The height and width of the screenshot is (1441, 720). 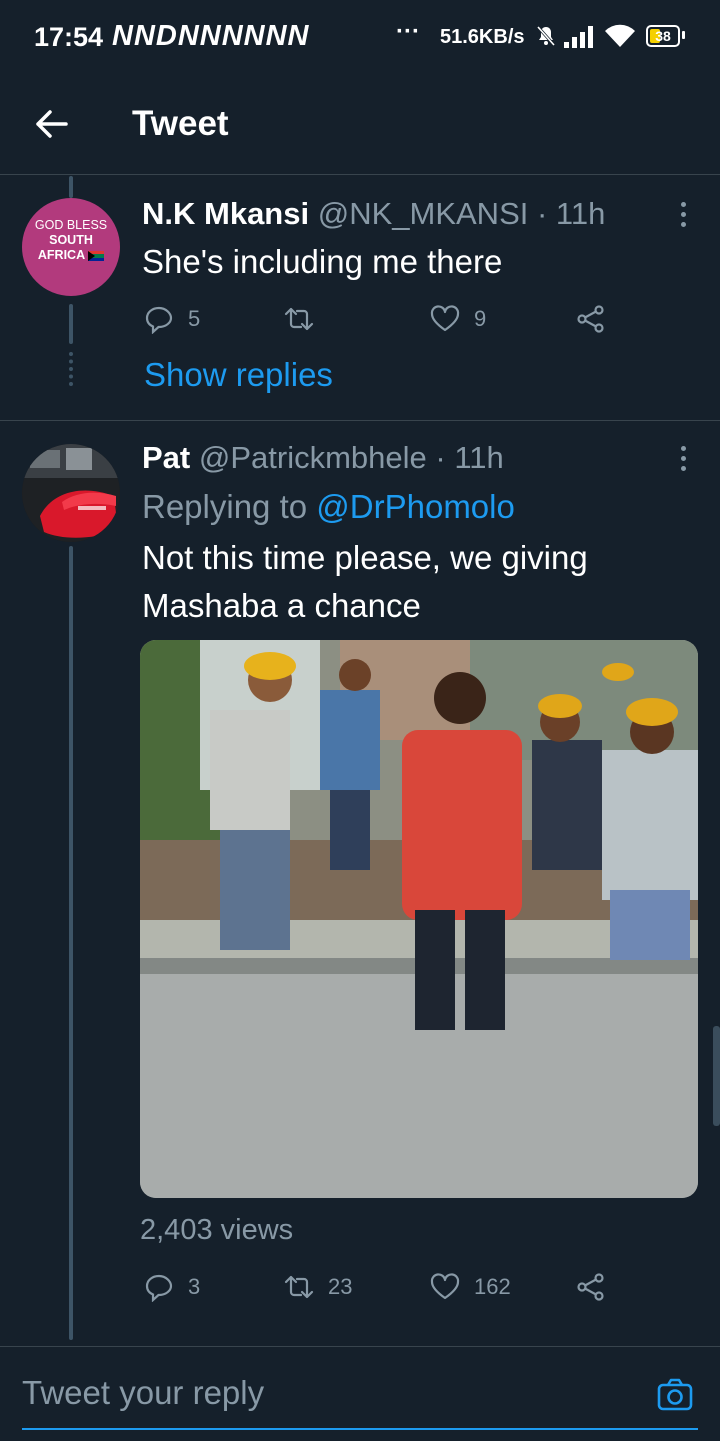 What do you see at coordinates (217, 1230) in the screenshot?
I see `view-count: 2,403 views` at bounding box center [217, 1230].